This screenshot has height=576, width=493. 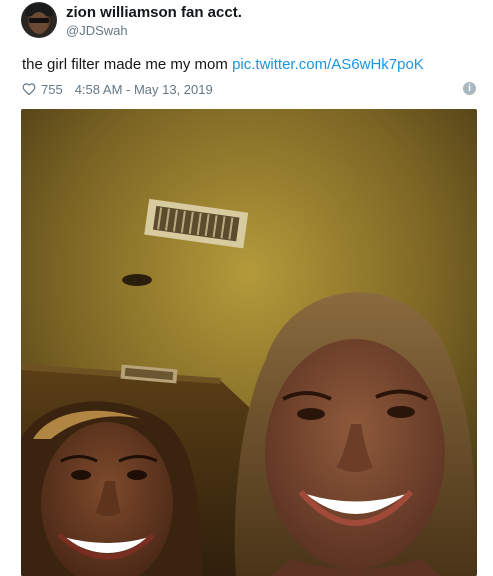 I want to click on tweet-media-link: pic.twitter.com/AS6wHk7poK, so click(x=328, y=64).